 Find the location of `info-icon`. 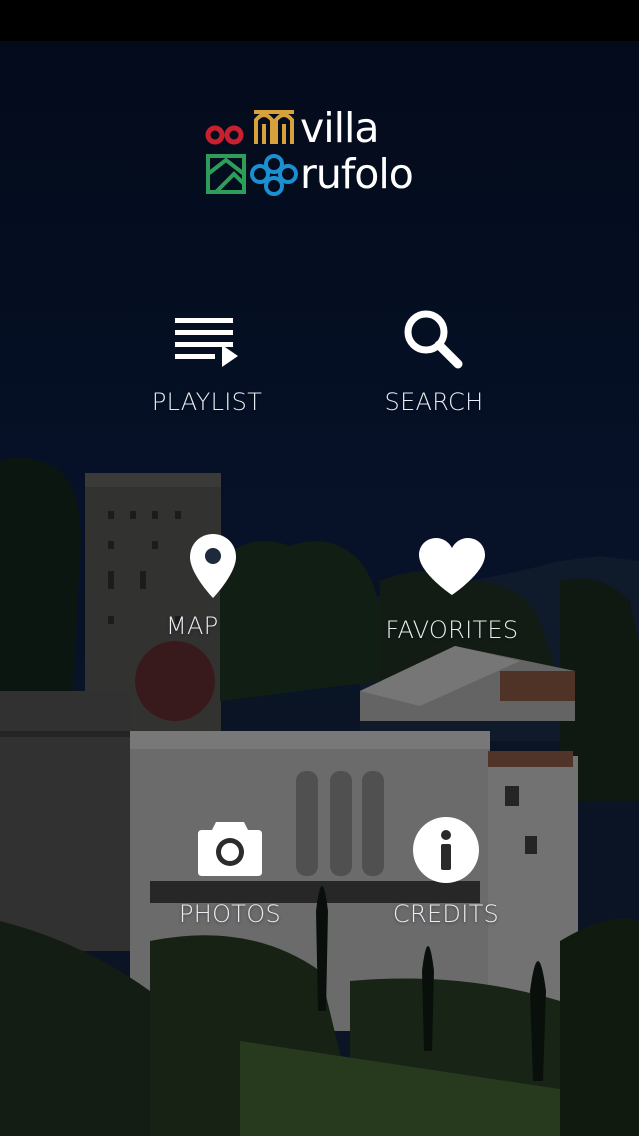

info-icon is located at coordinates (446, 850).